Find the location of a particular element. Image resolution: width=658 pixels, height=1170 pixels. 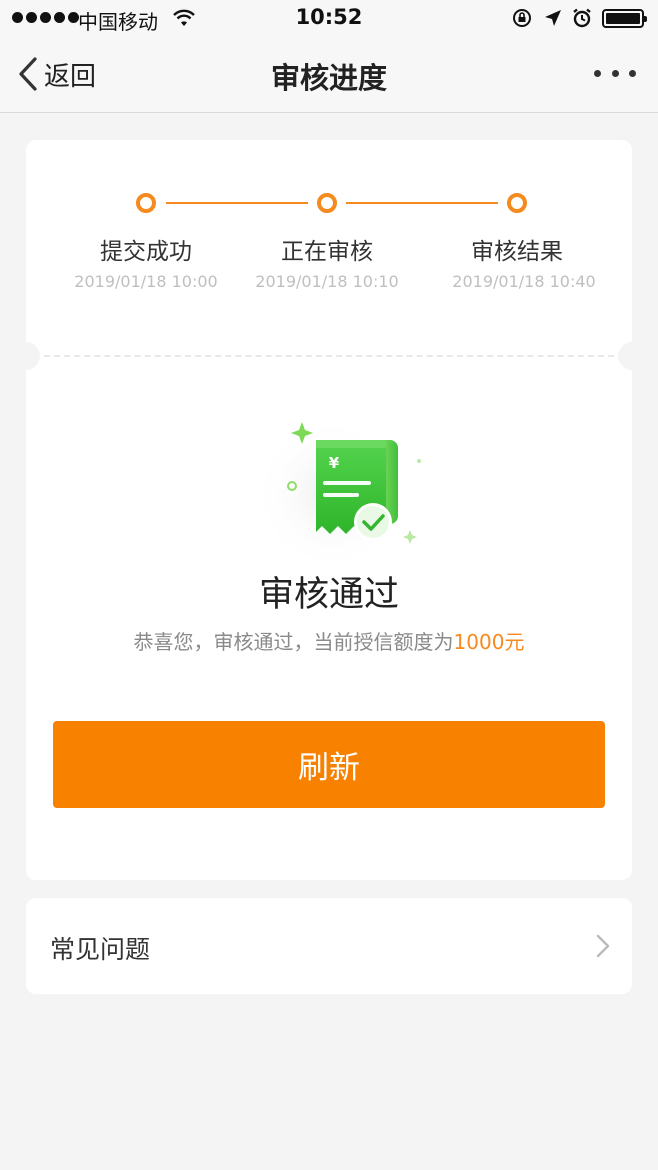

result-description: 恭喜您，审核通过，当前授信额度为1000元 is located at coordinates (329, 640).